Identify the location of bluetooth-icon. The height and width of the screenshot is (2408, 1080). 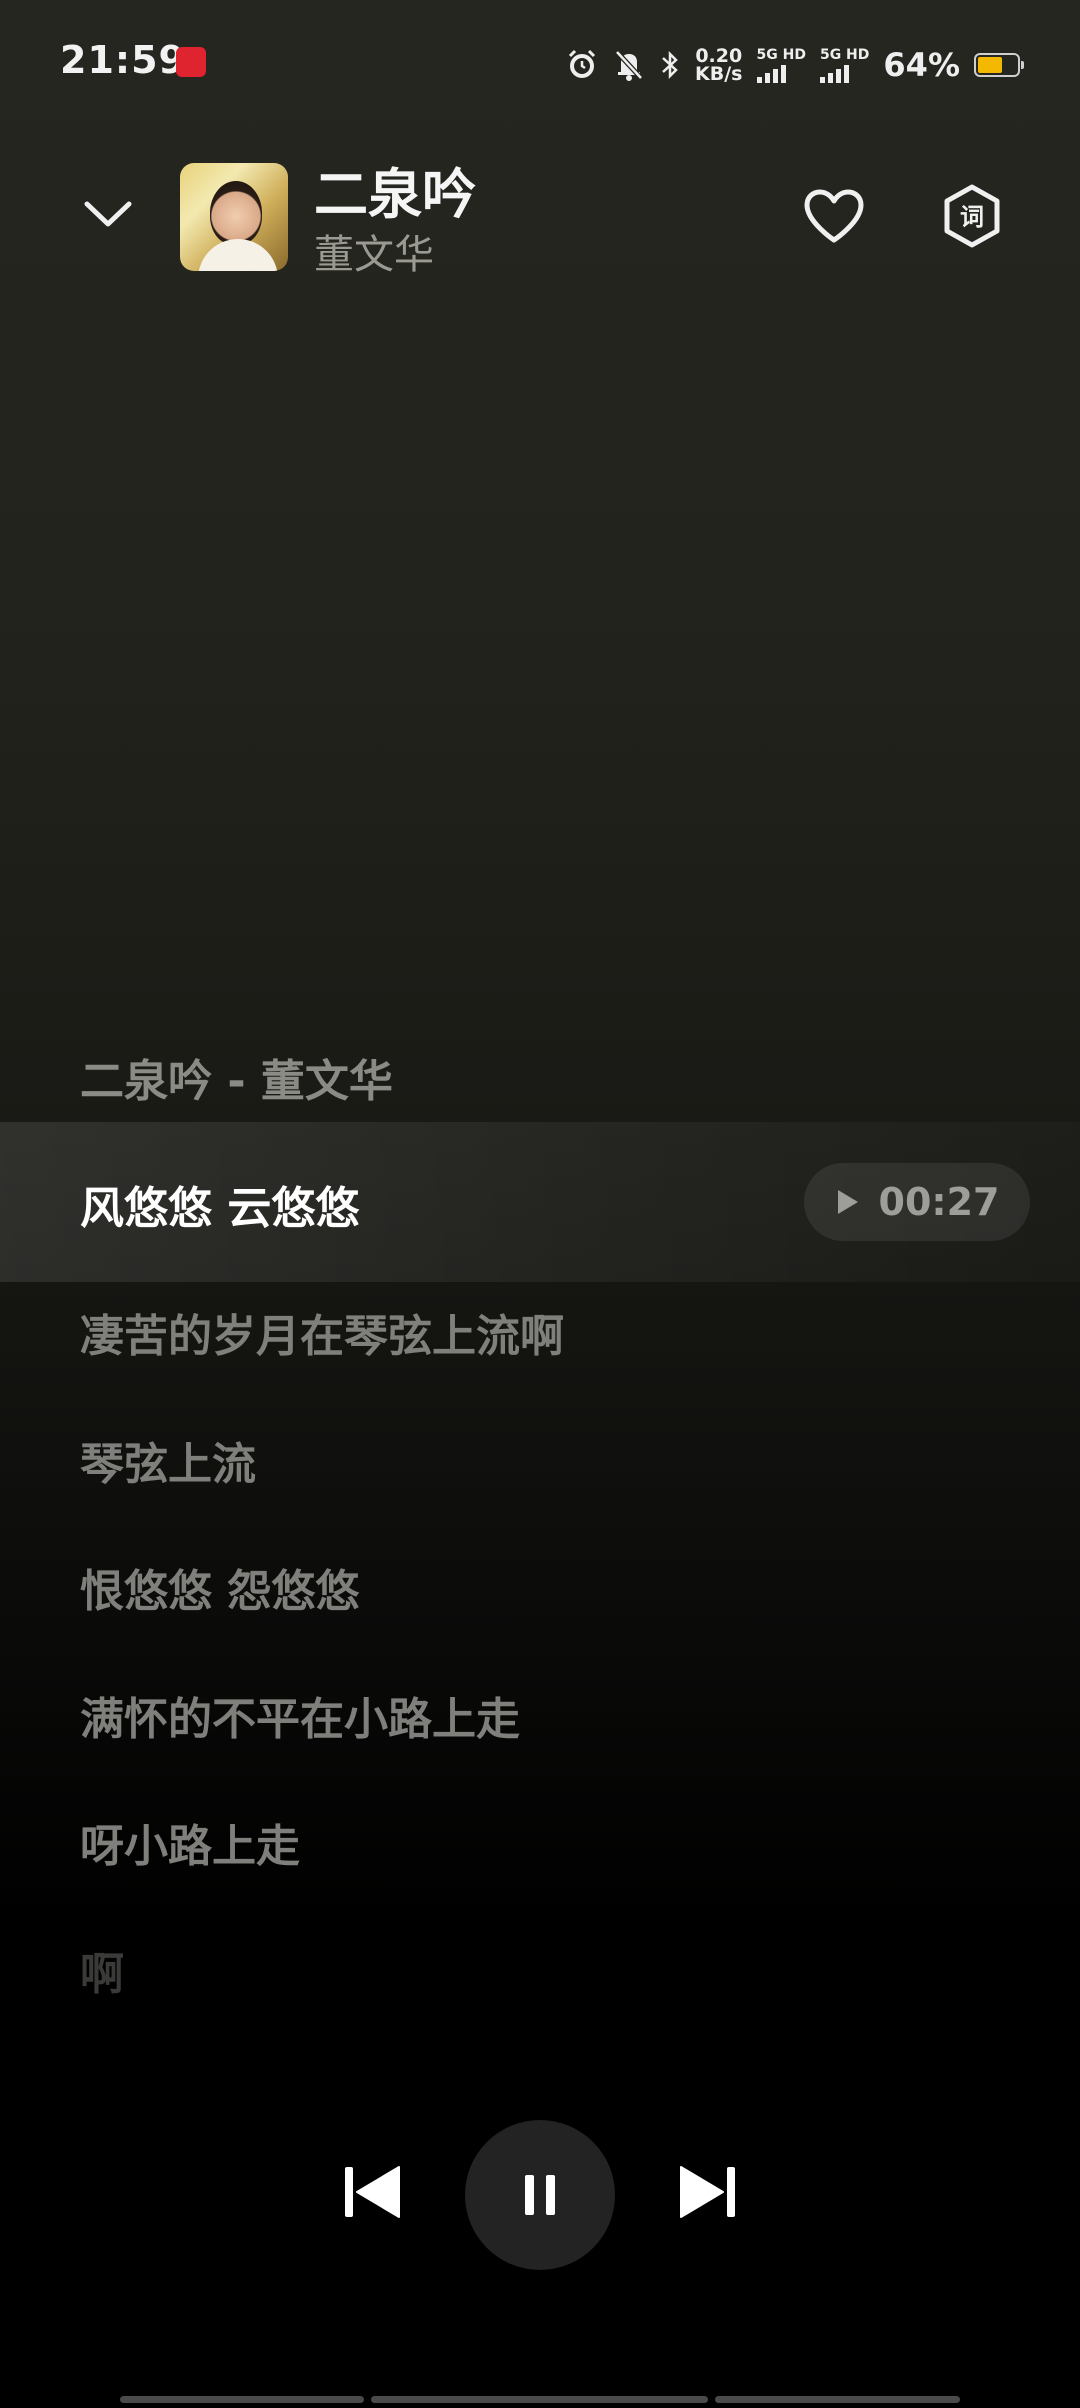
(670, 65).